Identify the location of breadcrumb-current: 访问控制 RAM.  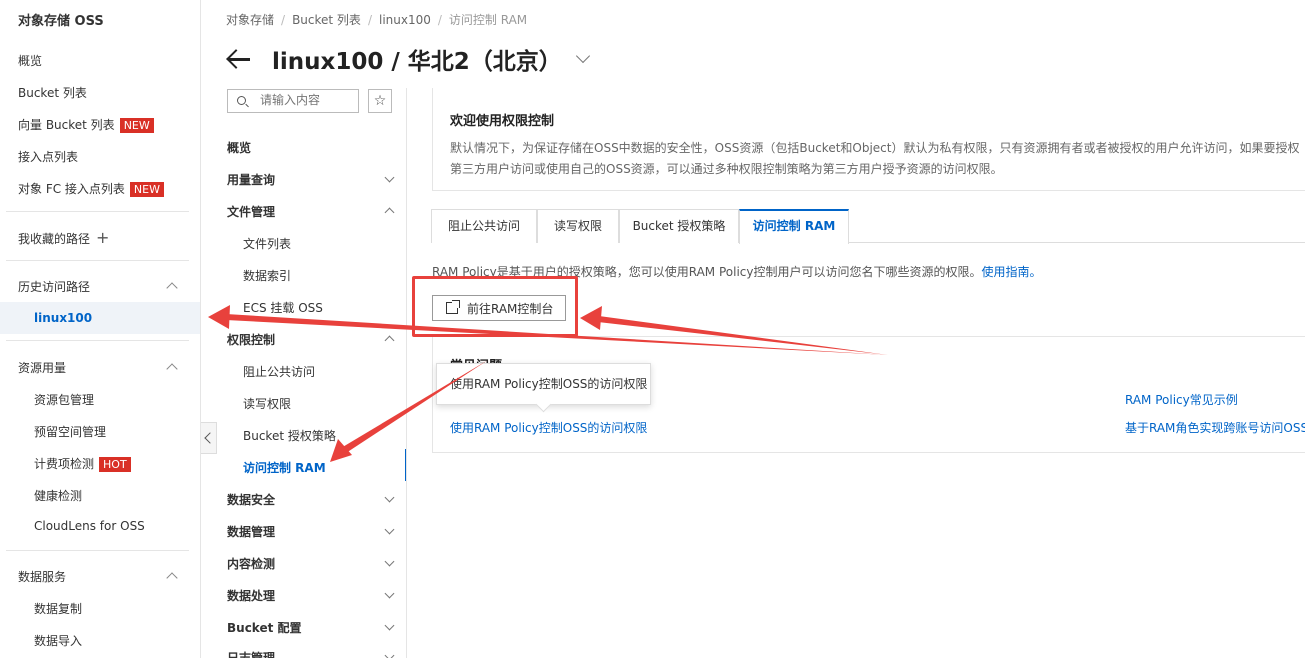
(488, 20).